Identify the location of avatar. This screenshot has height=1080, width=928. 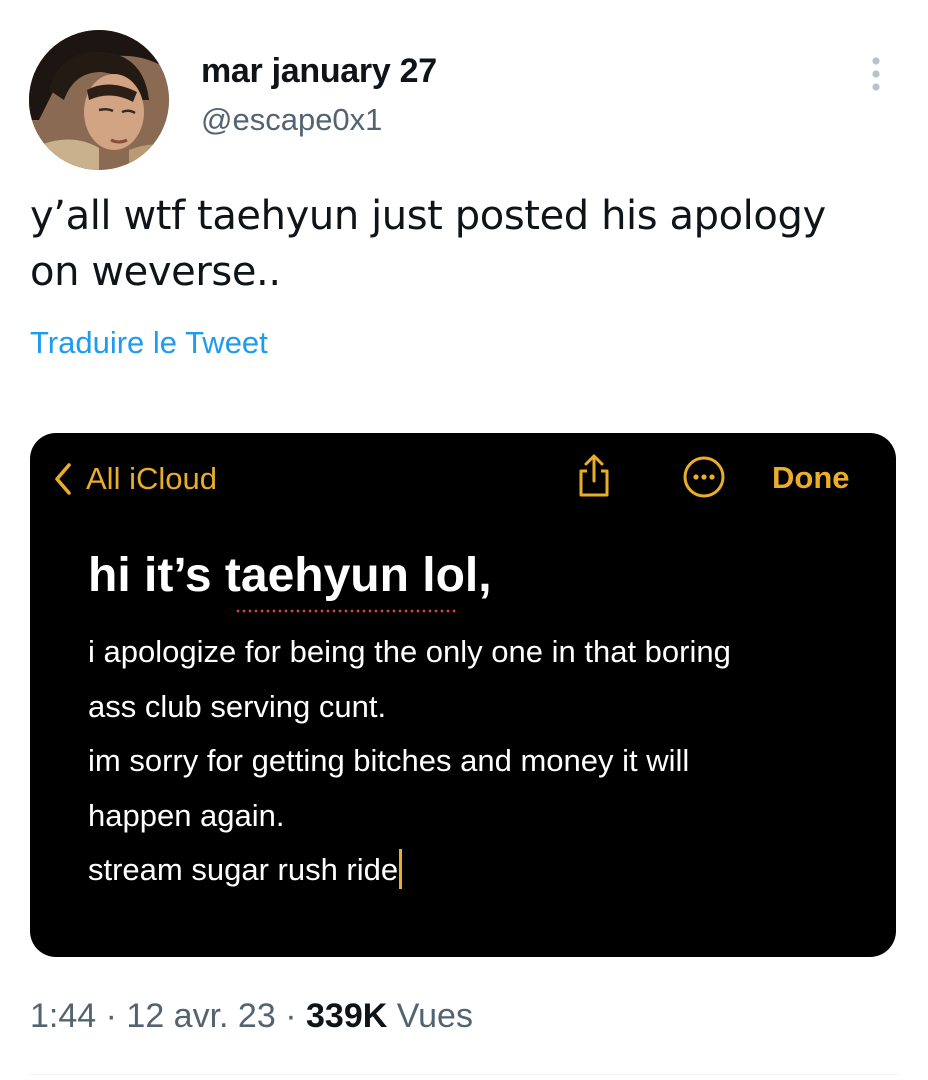
(99, 100).